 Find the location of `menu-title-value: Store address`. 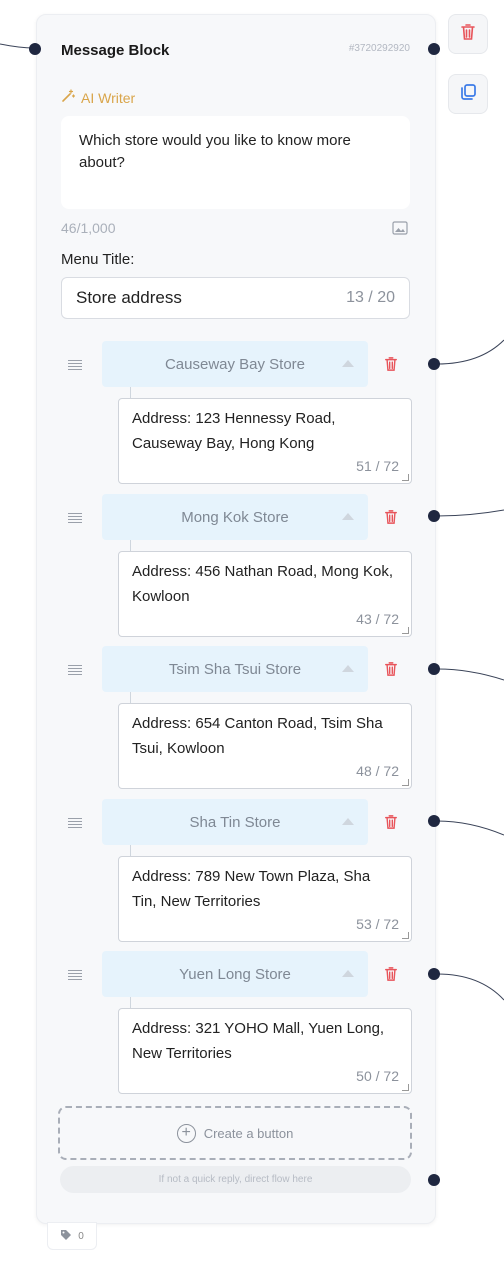

menu-title-value: Store address is located at coordinates (129, 297).